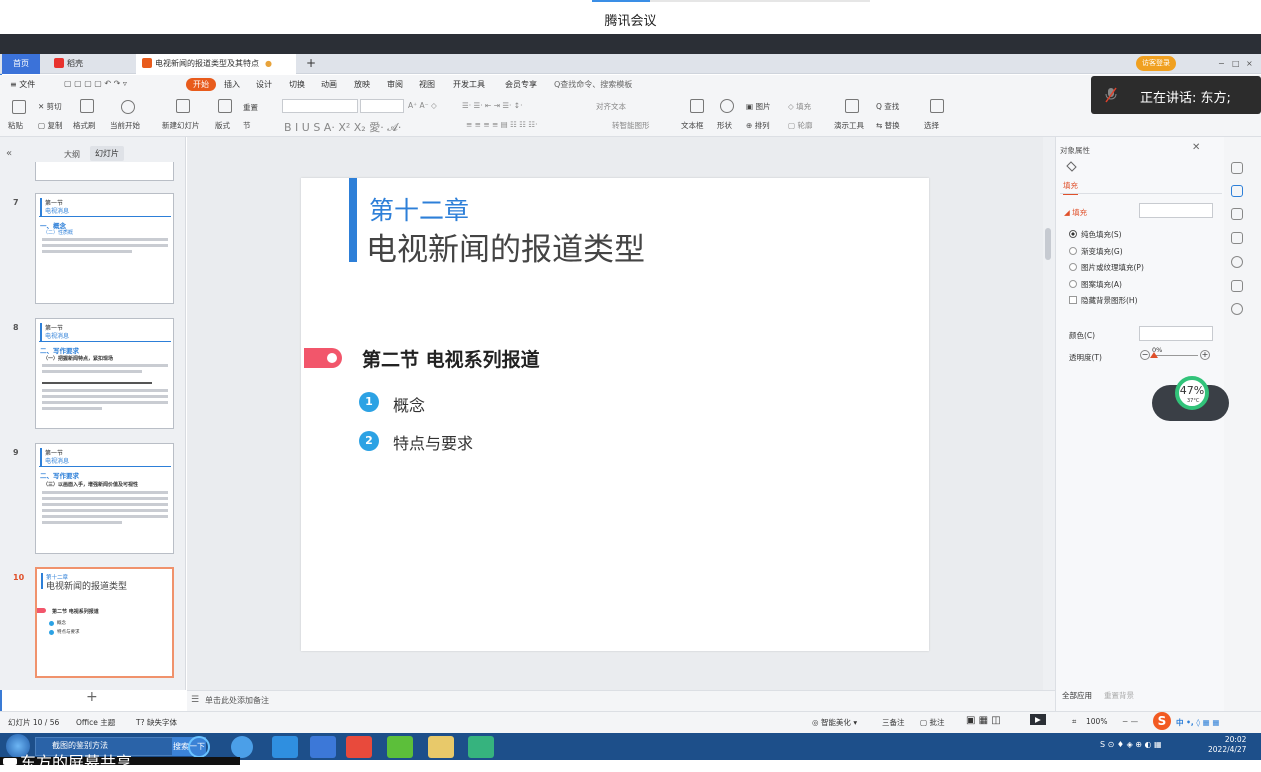 This screenshot has height=772, width=1261. What do you see at coordinates (104, 373) in the screenshot?
I see `slide-thumbnail-8: 第一节 电视消息 二、写作要求 （一）把握新闻特点，紧扣现场` at bounding box center [104, 373].